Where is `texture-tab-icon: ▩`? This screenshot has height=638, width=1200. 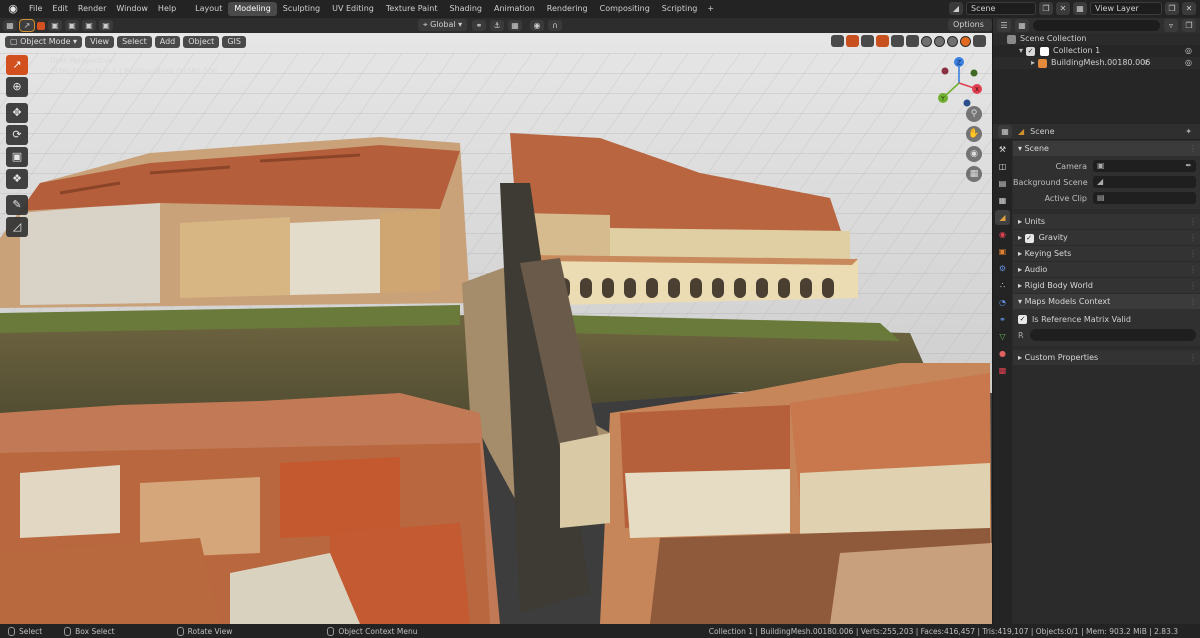
texture-tab-icon: ▩ is located at coordinates (1002, 370).